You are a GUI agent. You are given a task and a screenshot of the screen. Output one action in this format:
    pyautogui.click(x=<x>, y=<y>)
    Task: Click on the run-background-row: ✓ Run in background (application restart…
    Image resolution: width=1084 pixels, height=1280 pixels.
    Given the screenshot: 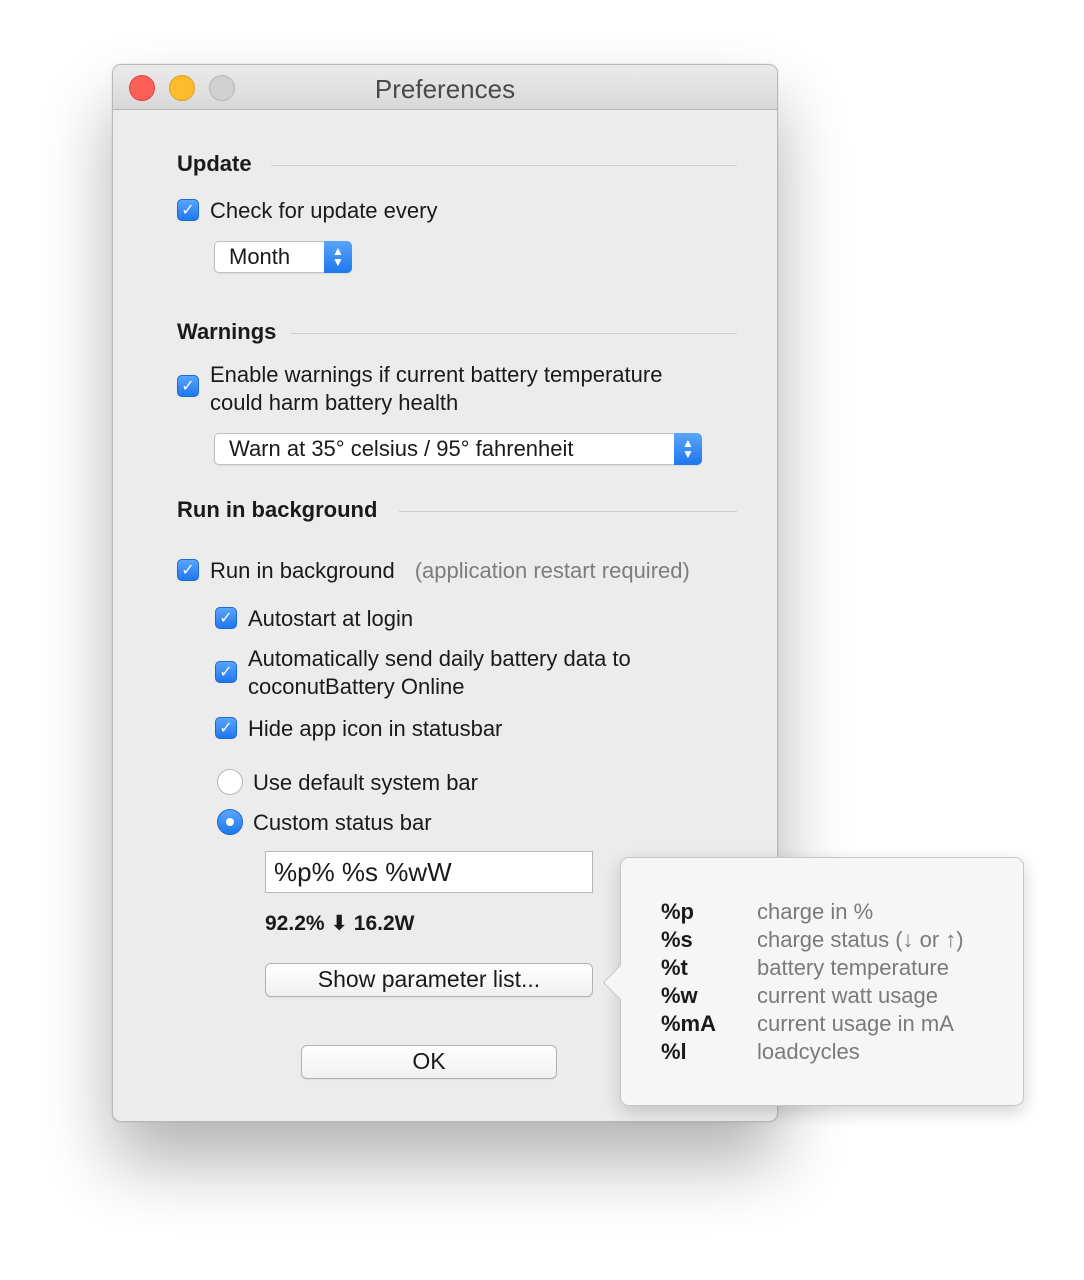 What is the action you would take?
    pyautogui.click(x=433, y=571)
    